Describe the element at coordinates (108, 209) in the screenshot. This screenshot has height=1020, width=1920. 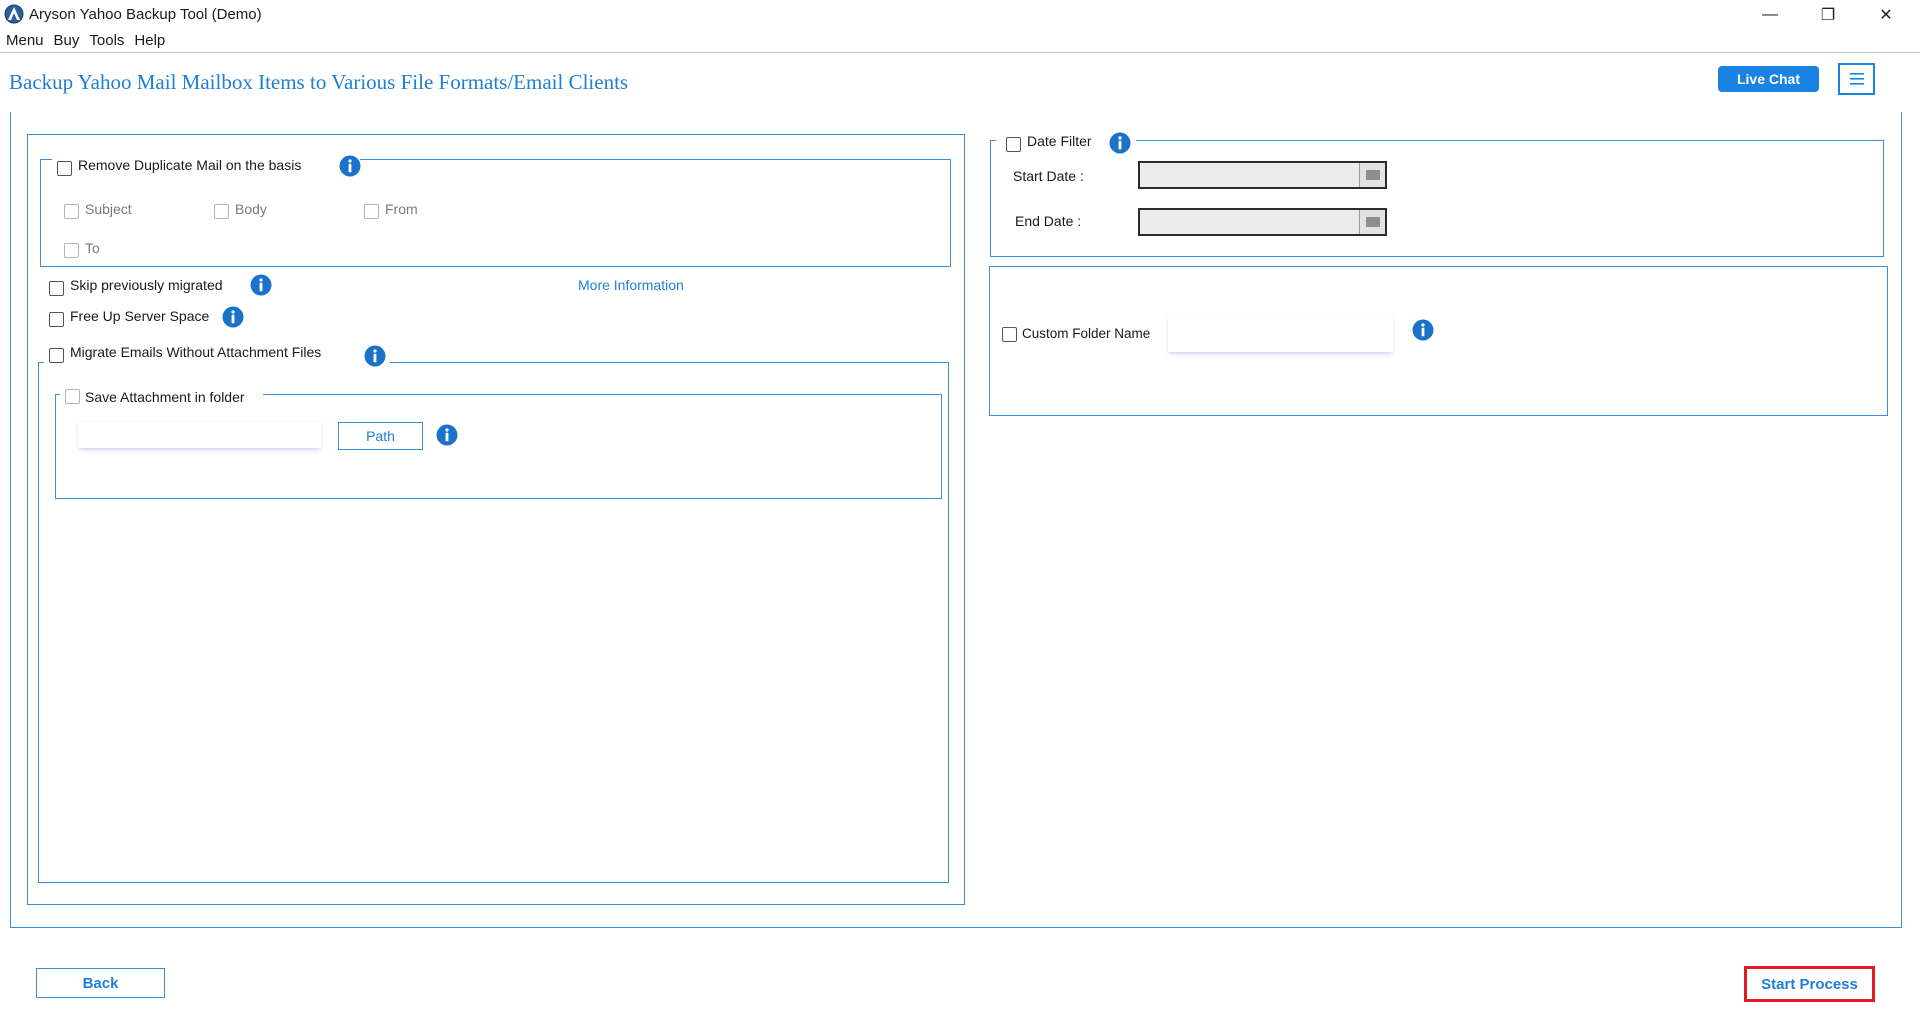
I see `subject-label: Subject` at that location.